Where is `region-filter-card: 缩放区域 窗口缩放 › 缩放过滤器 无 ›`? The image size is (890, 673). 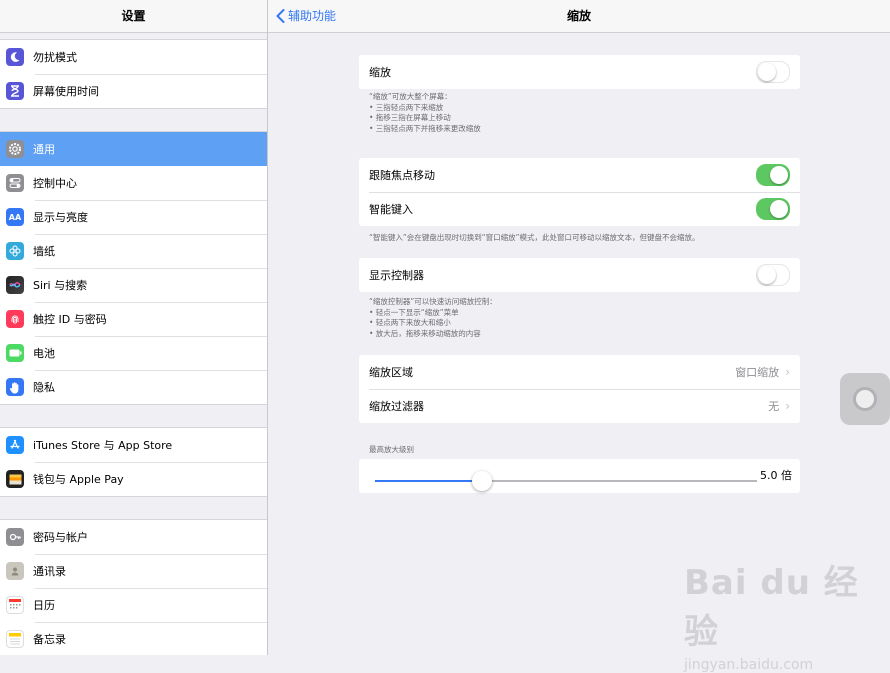
region-filter-card: 缩放区域 窗口缩放 › 缩放过滤器 无 › is located at coordinates (579, 389).